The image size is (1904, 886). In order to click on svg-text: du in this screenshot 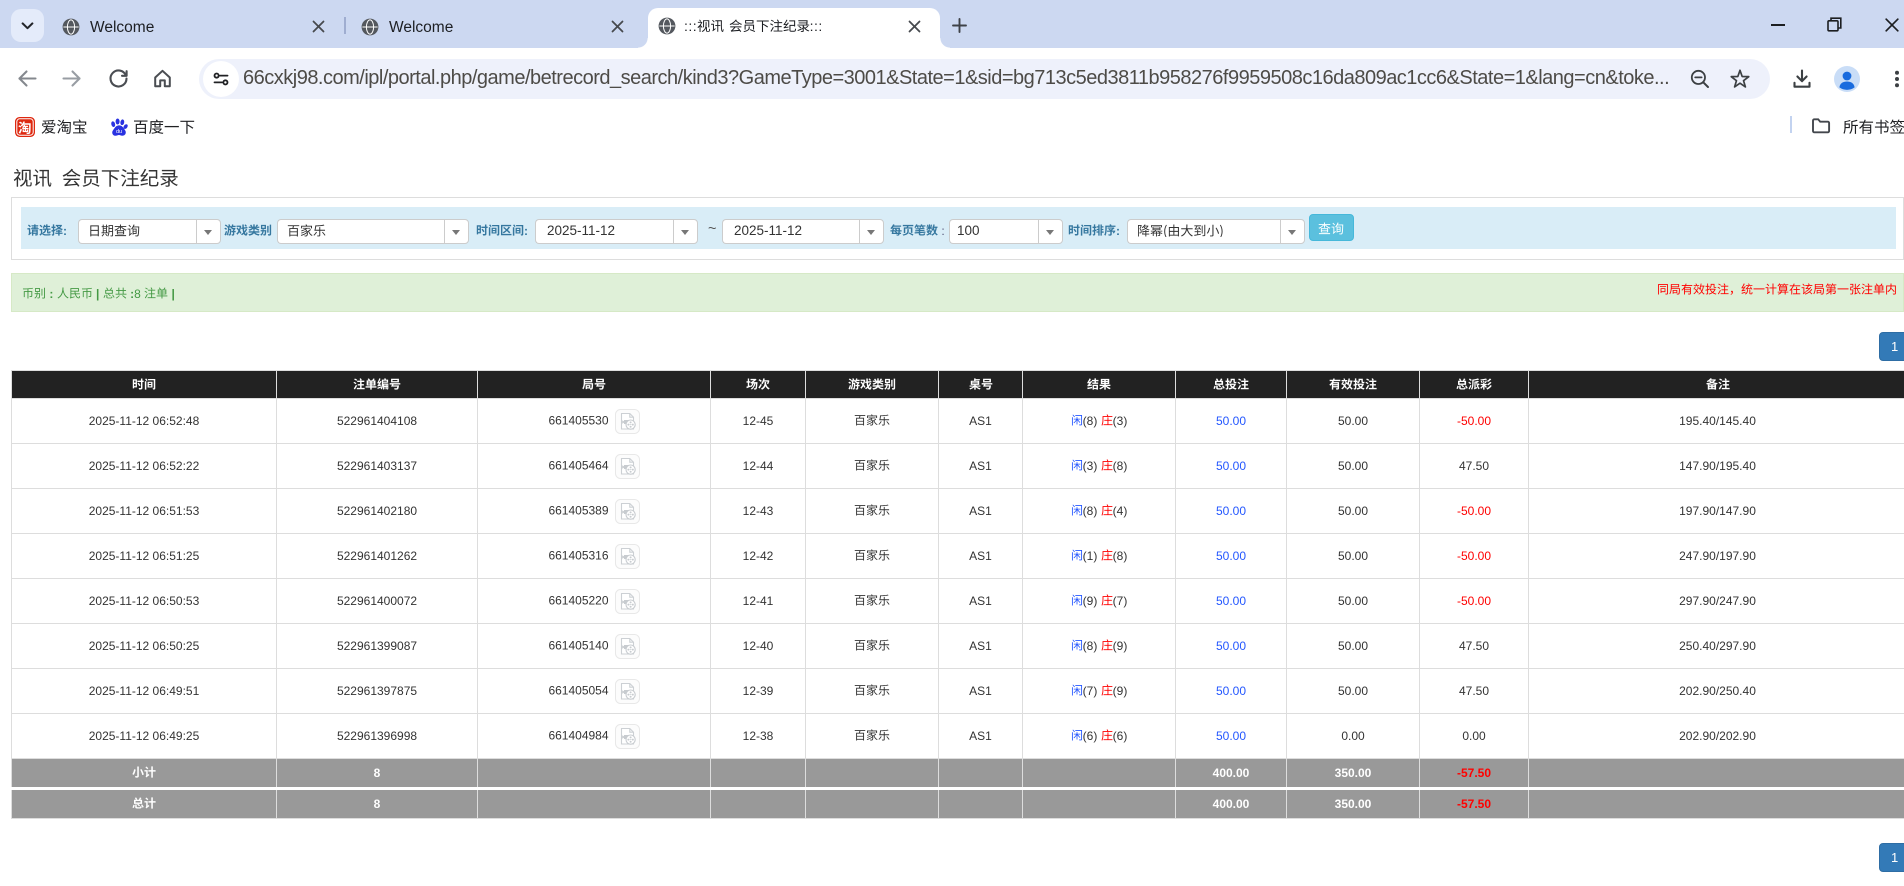, I will do `click(119, 132)`.